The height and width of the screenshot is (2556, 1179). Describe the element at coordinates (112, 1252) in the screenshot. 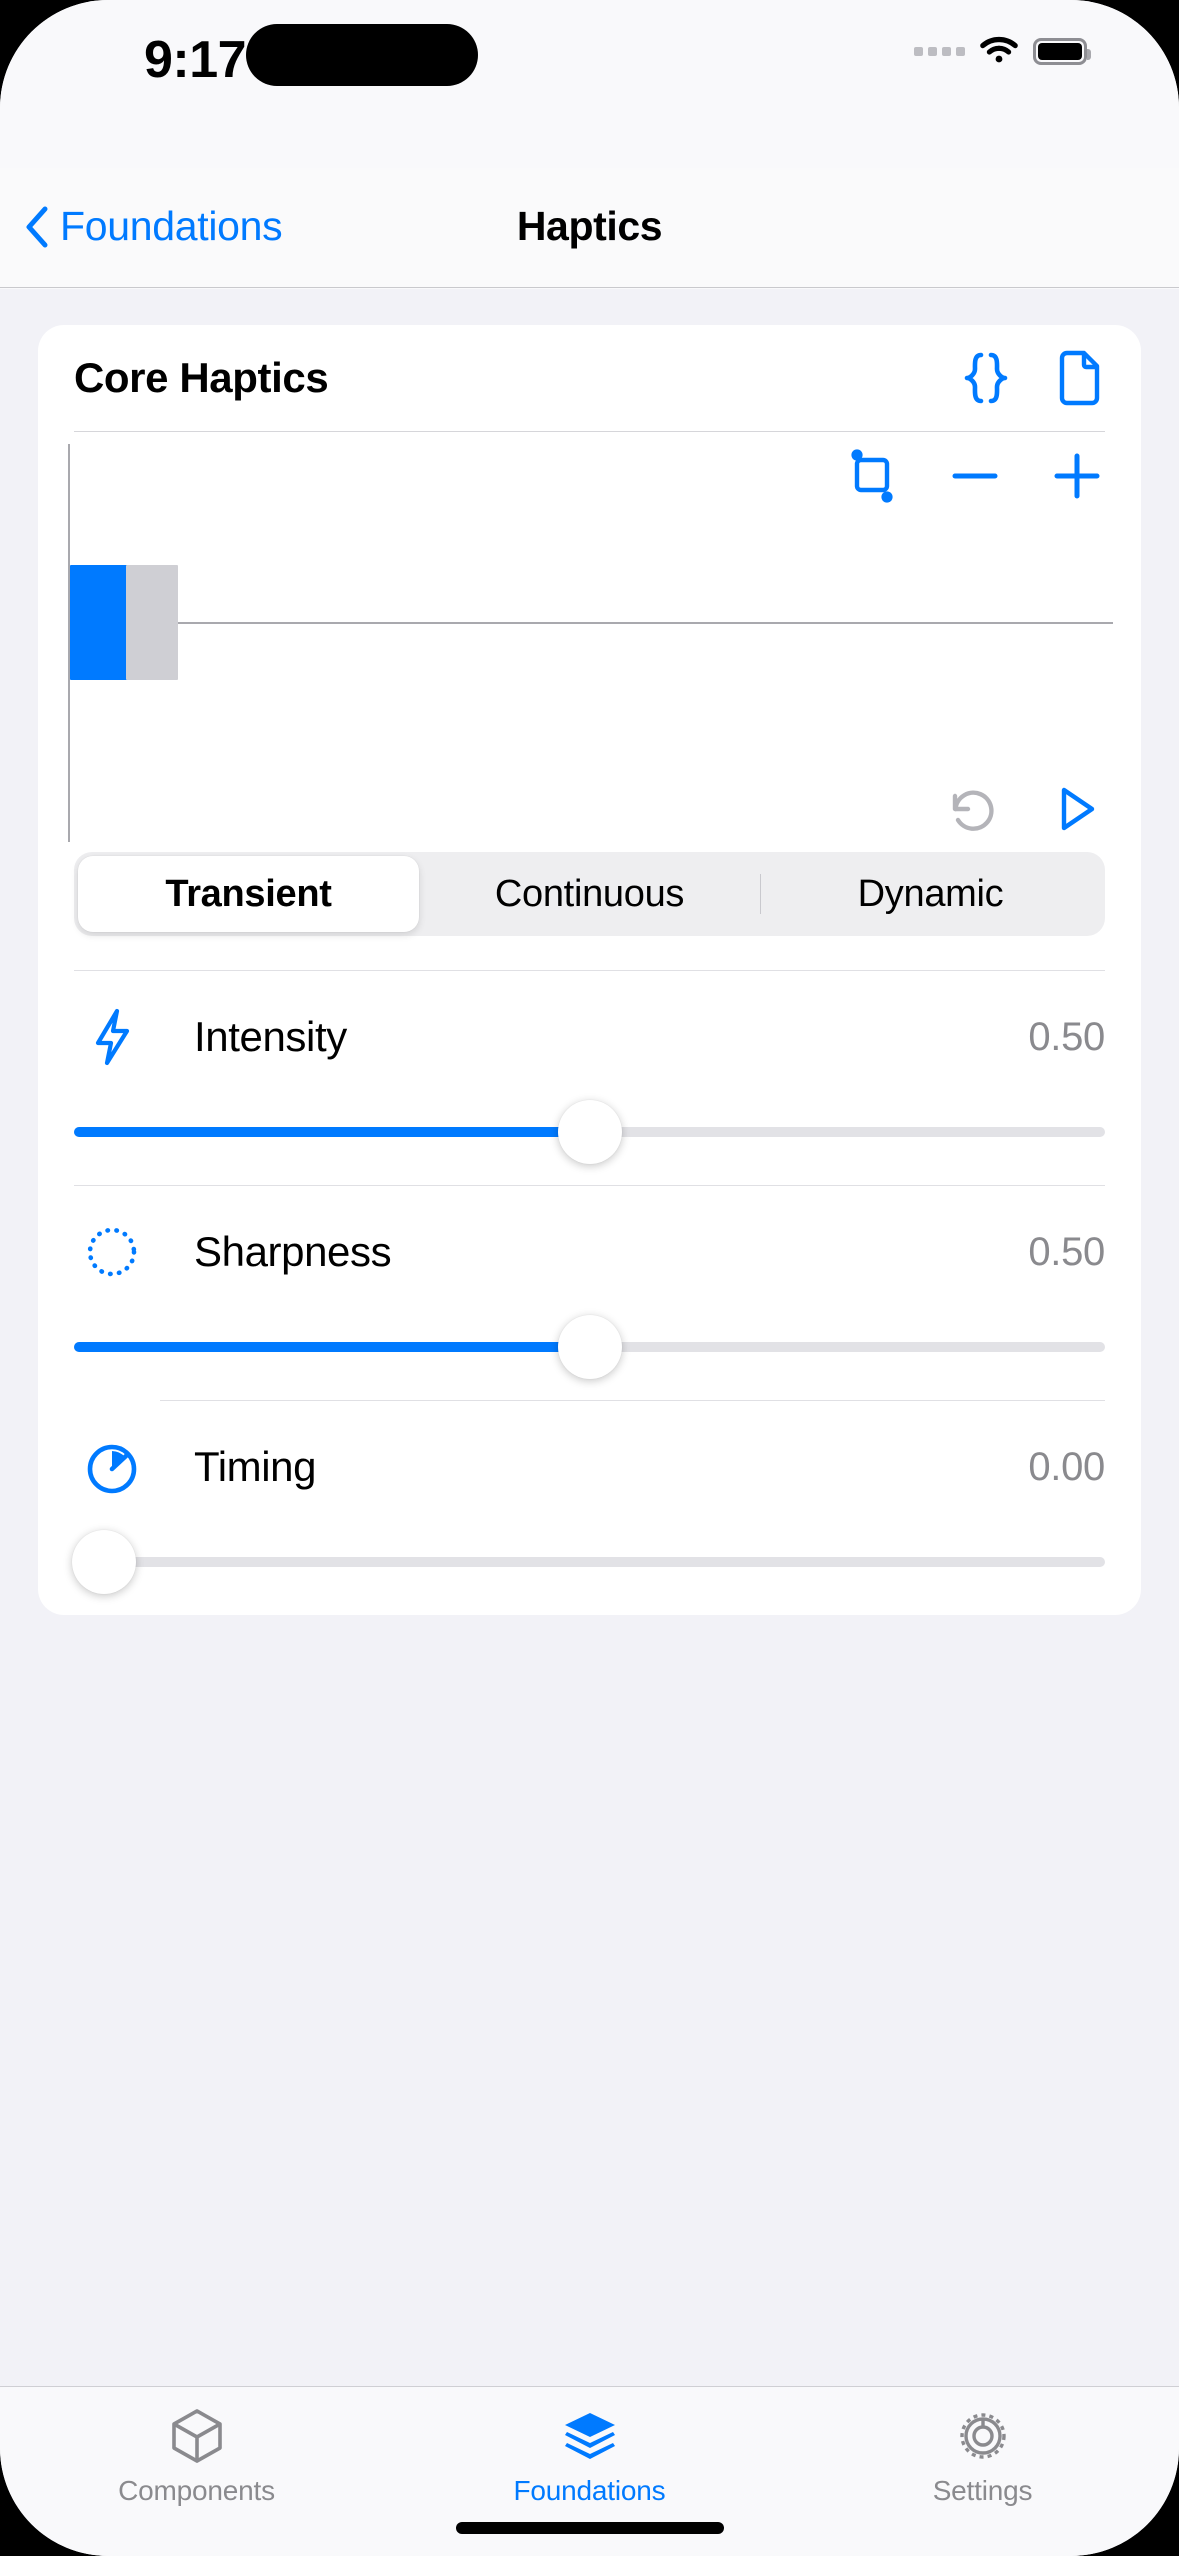

I see `dotted-circle-icon` at that location.